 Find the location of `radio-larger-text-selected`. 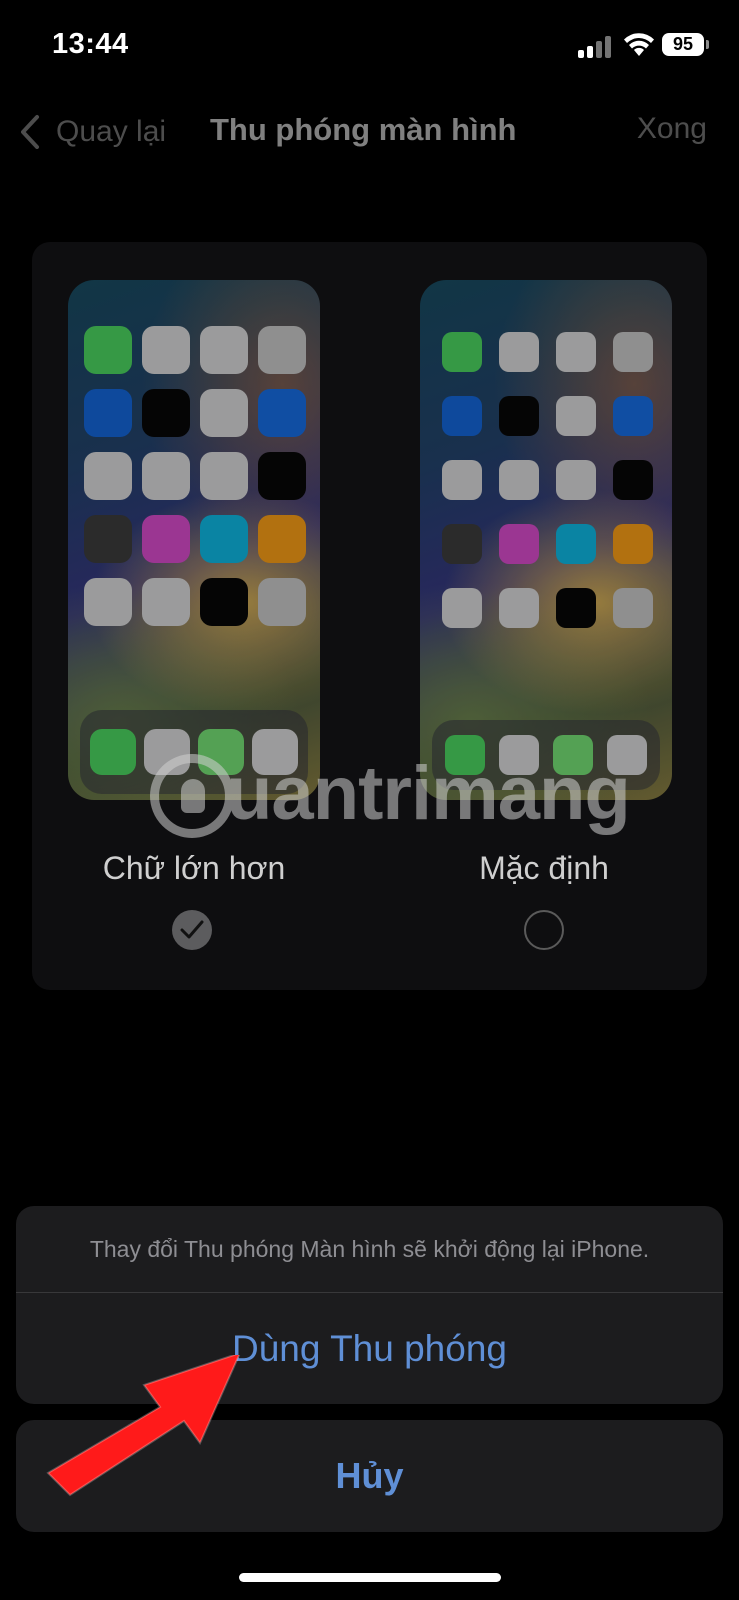

radio-larger-text-selected is located at coordinates (192, 930).